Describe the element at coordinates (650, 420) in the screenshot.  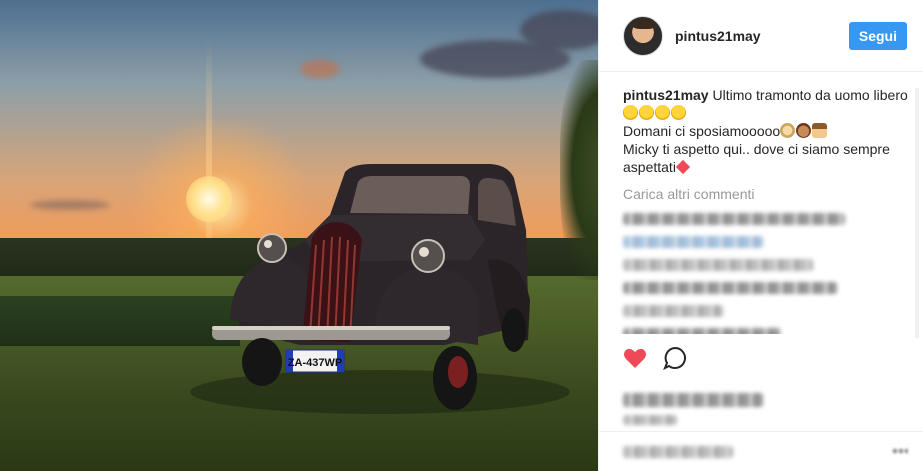
I see `post-date` at that location.